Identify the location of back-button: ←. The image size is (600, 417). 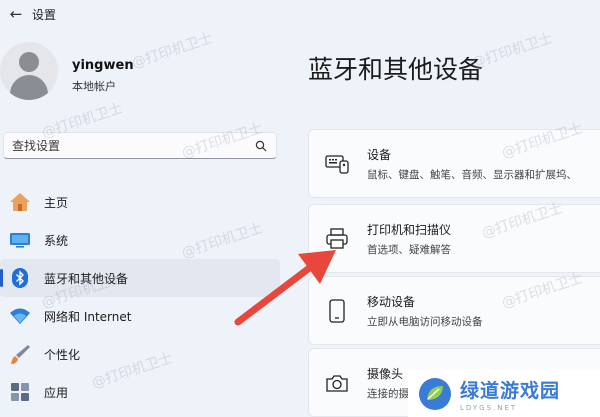
(16, 14).